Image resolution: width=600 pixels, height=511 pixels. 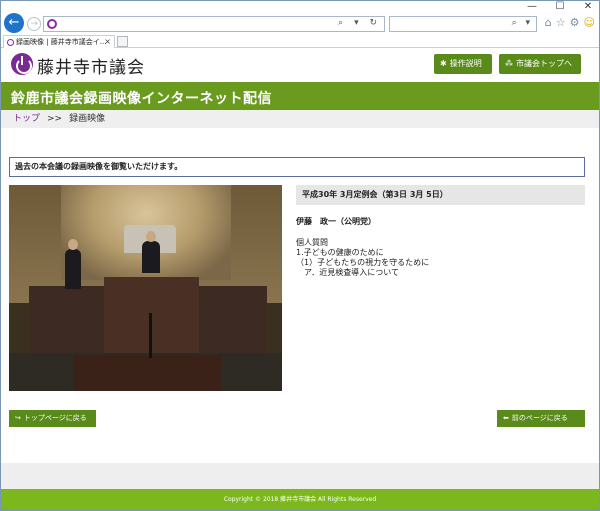 I want to click on tab-strip: 録画映像 | 藤井寺市議会イ... ×, so click(x=300, y=41).